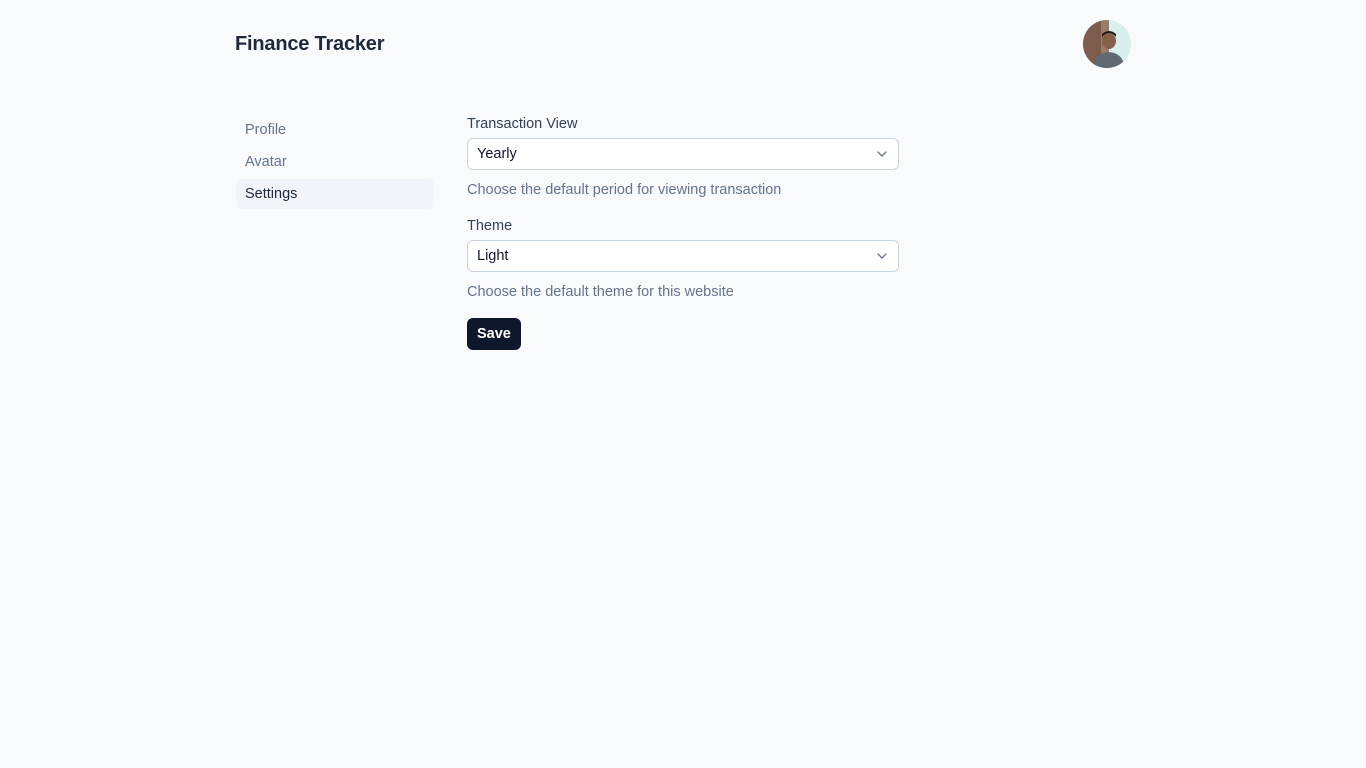  What do you see at coordinates (522, 124) in the screenshot?
I see `transaction-view-label: Transaction View` at bounding box center [522, 124].